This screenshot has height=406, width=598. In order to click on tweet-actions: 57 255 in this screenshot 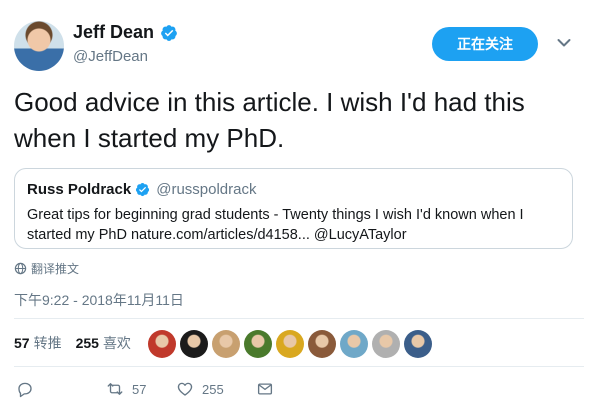, I will do `click(154, 390)`.